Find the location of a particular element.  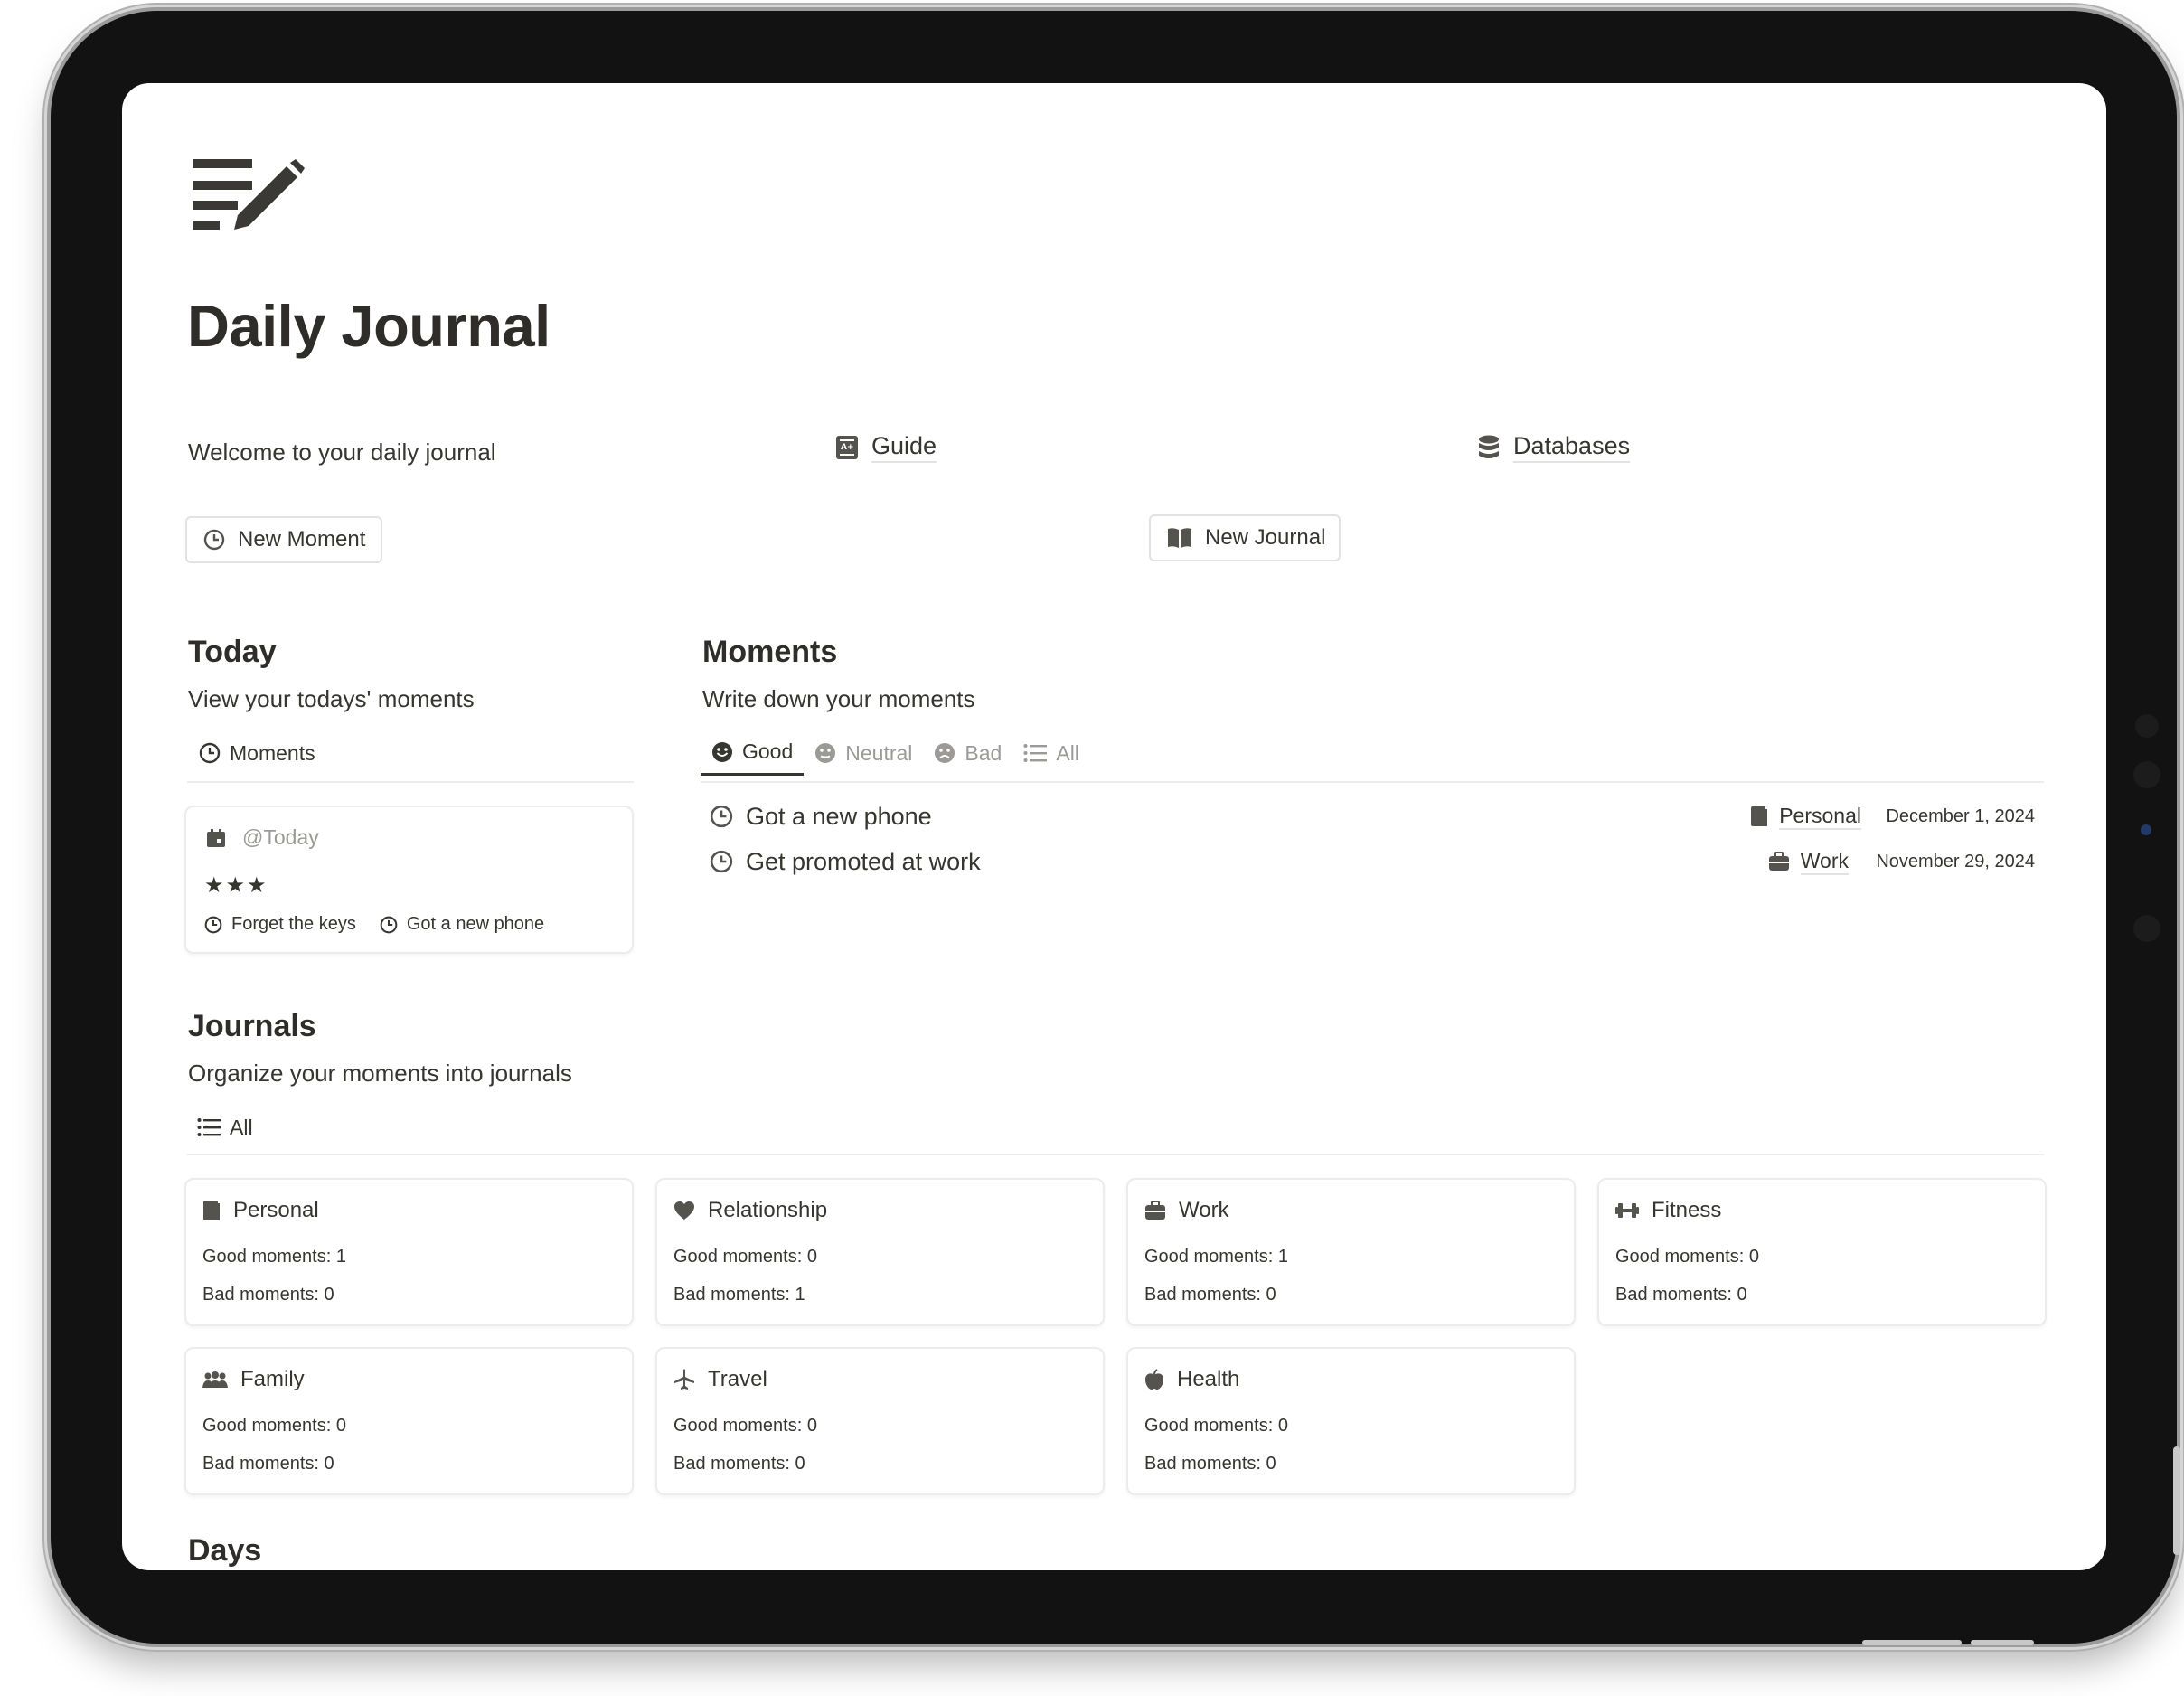

moment-chip: Forget the keys is located at coordinates (293, 924).